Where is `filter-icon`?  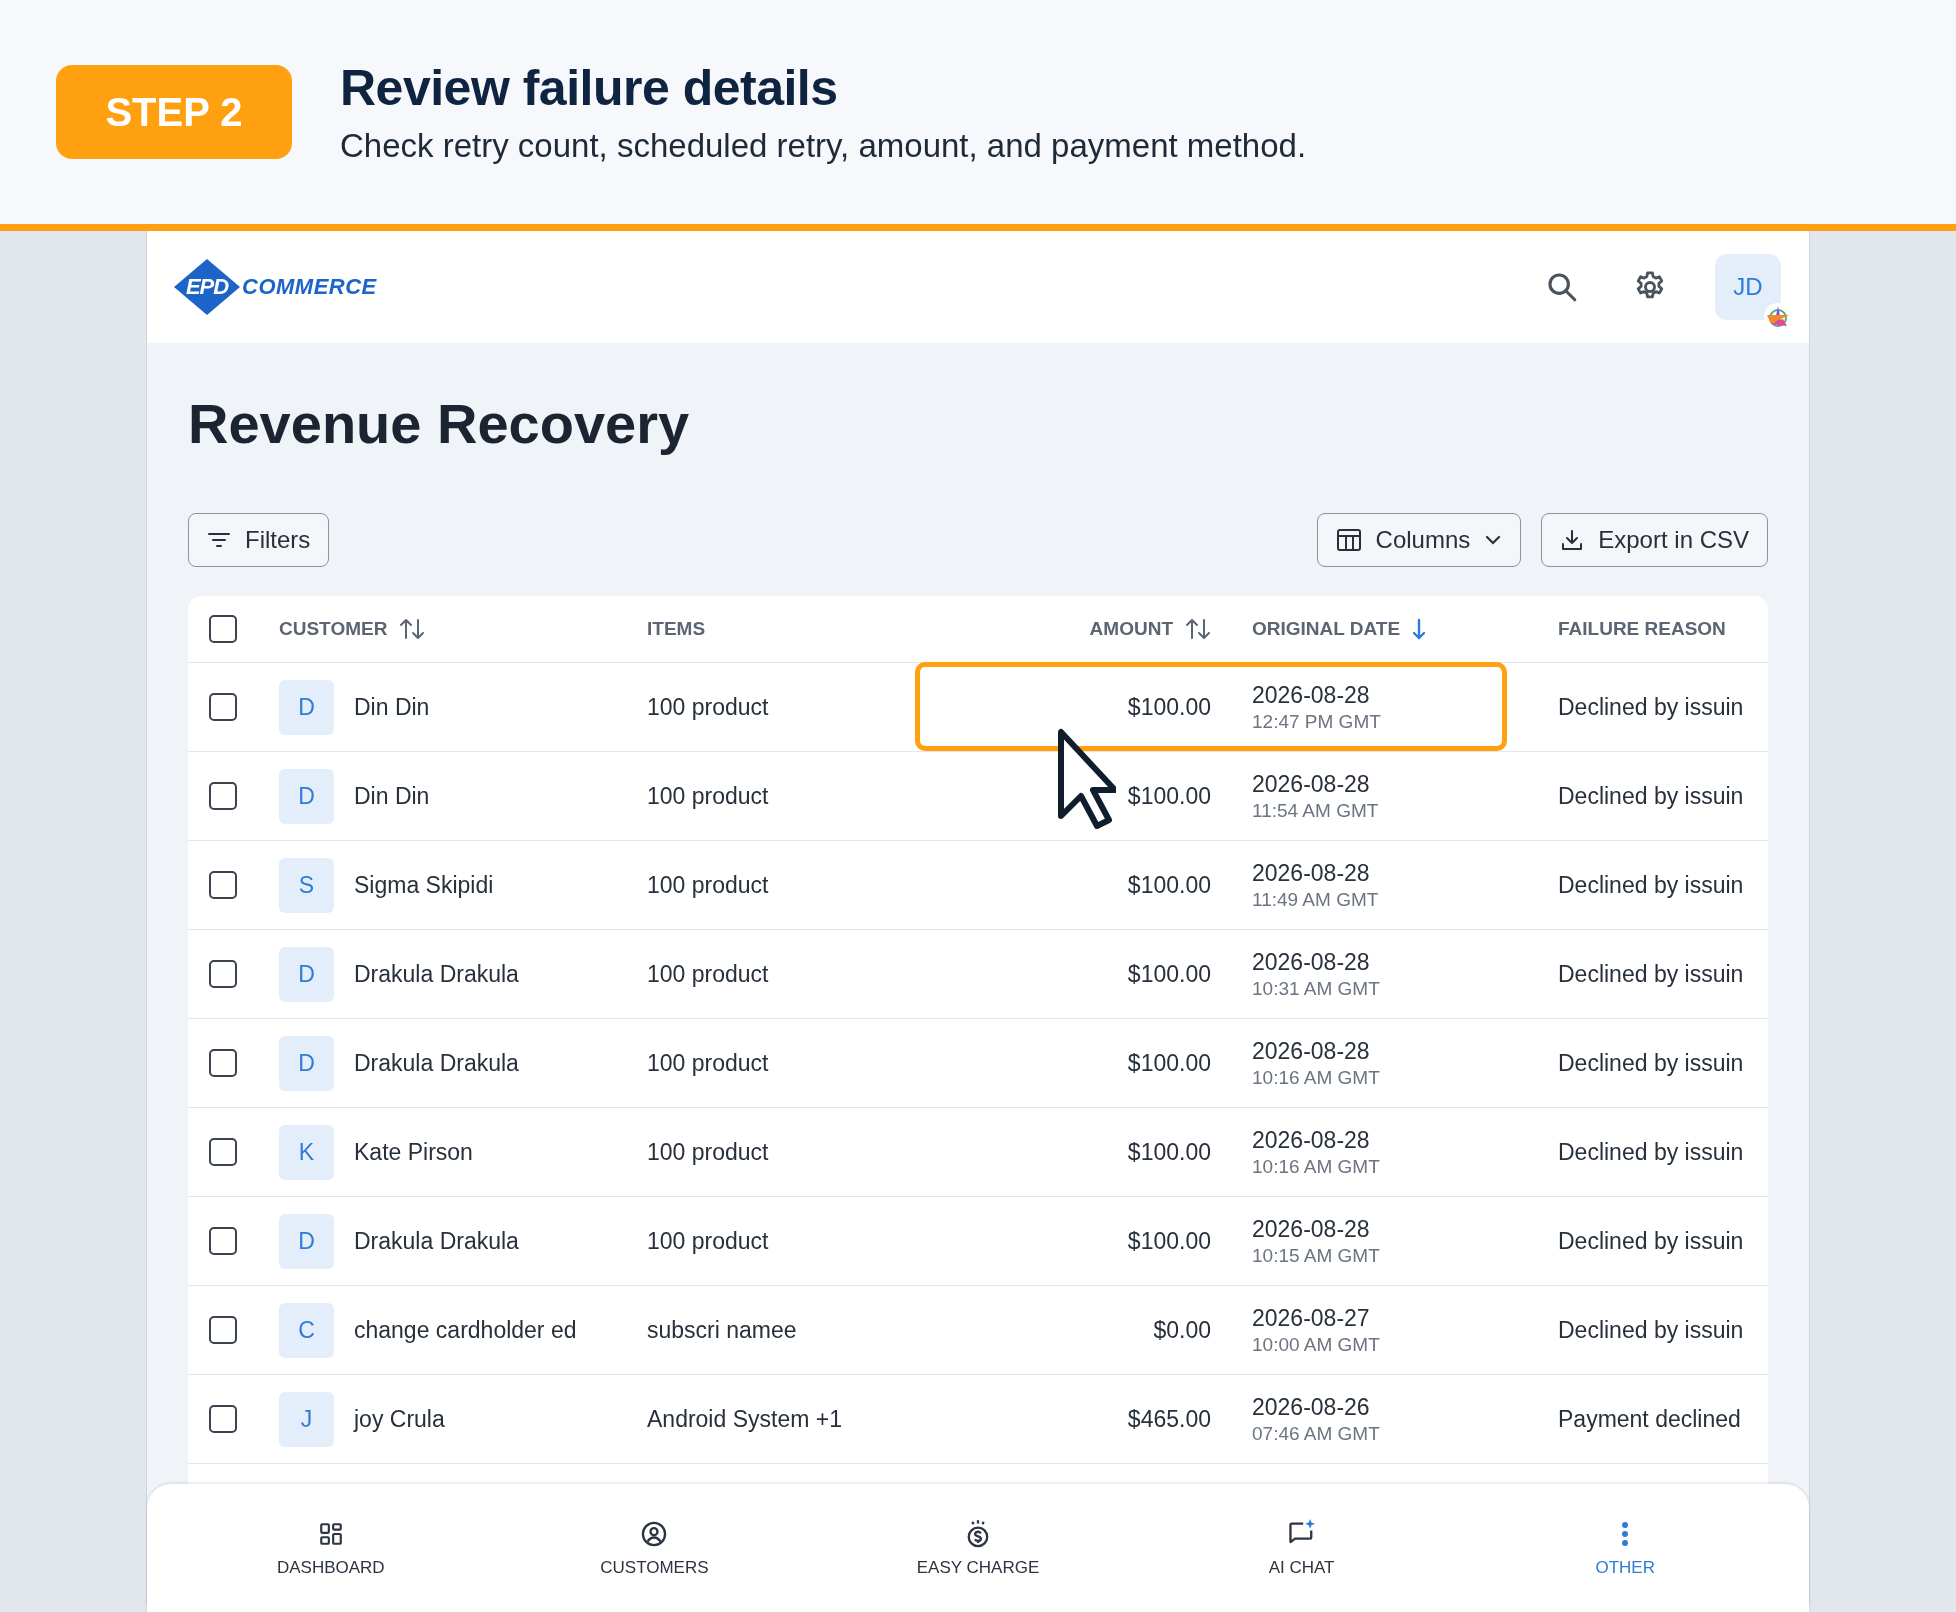
filter-icon is located at coordinates (219, 540).